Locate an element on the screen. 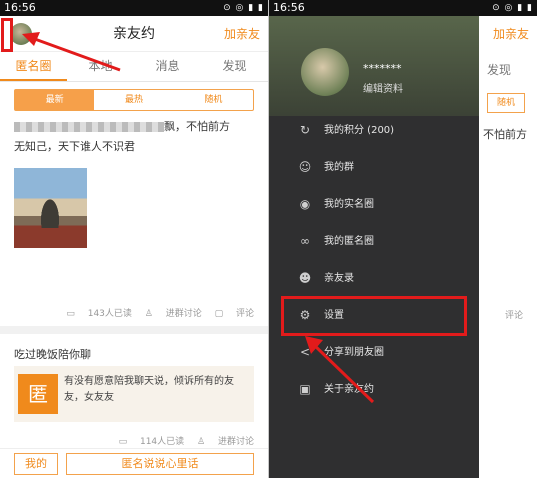 The height and width of the screenshot is (478, 537). divider is located at coordinates (134, 330).